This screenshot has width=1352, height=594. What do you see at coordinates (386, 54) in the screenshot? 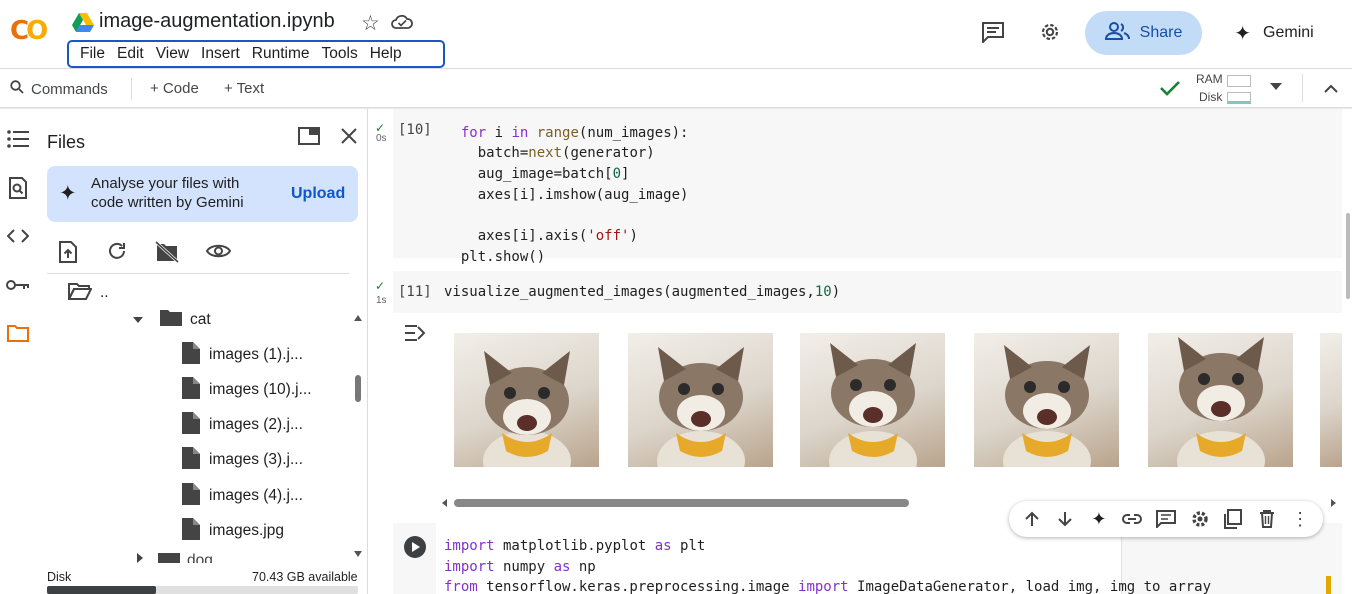
I see `menu-help: Help` at bounding box center [386, 54].